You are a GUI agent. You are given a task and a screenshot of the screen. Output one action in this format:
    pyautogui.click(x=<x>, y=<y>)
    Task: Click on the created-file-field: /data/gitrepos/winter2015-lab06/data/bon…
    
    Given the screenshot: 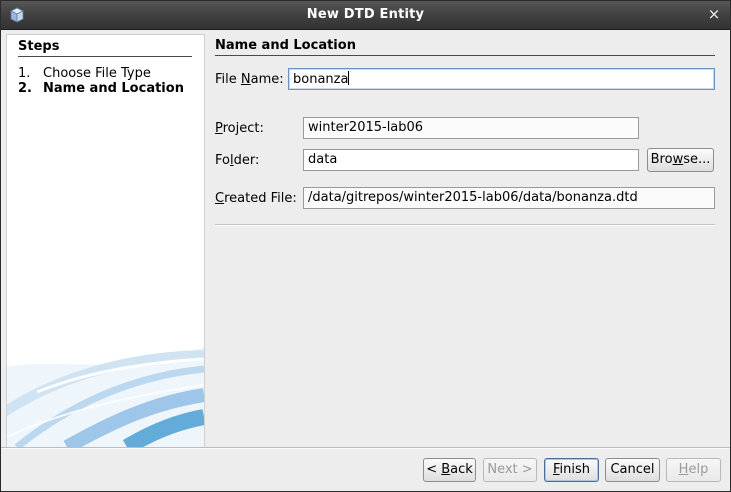 What is the action you would take?
    pyautogui.click(x=509, y=198)
    